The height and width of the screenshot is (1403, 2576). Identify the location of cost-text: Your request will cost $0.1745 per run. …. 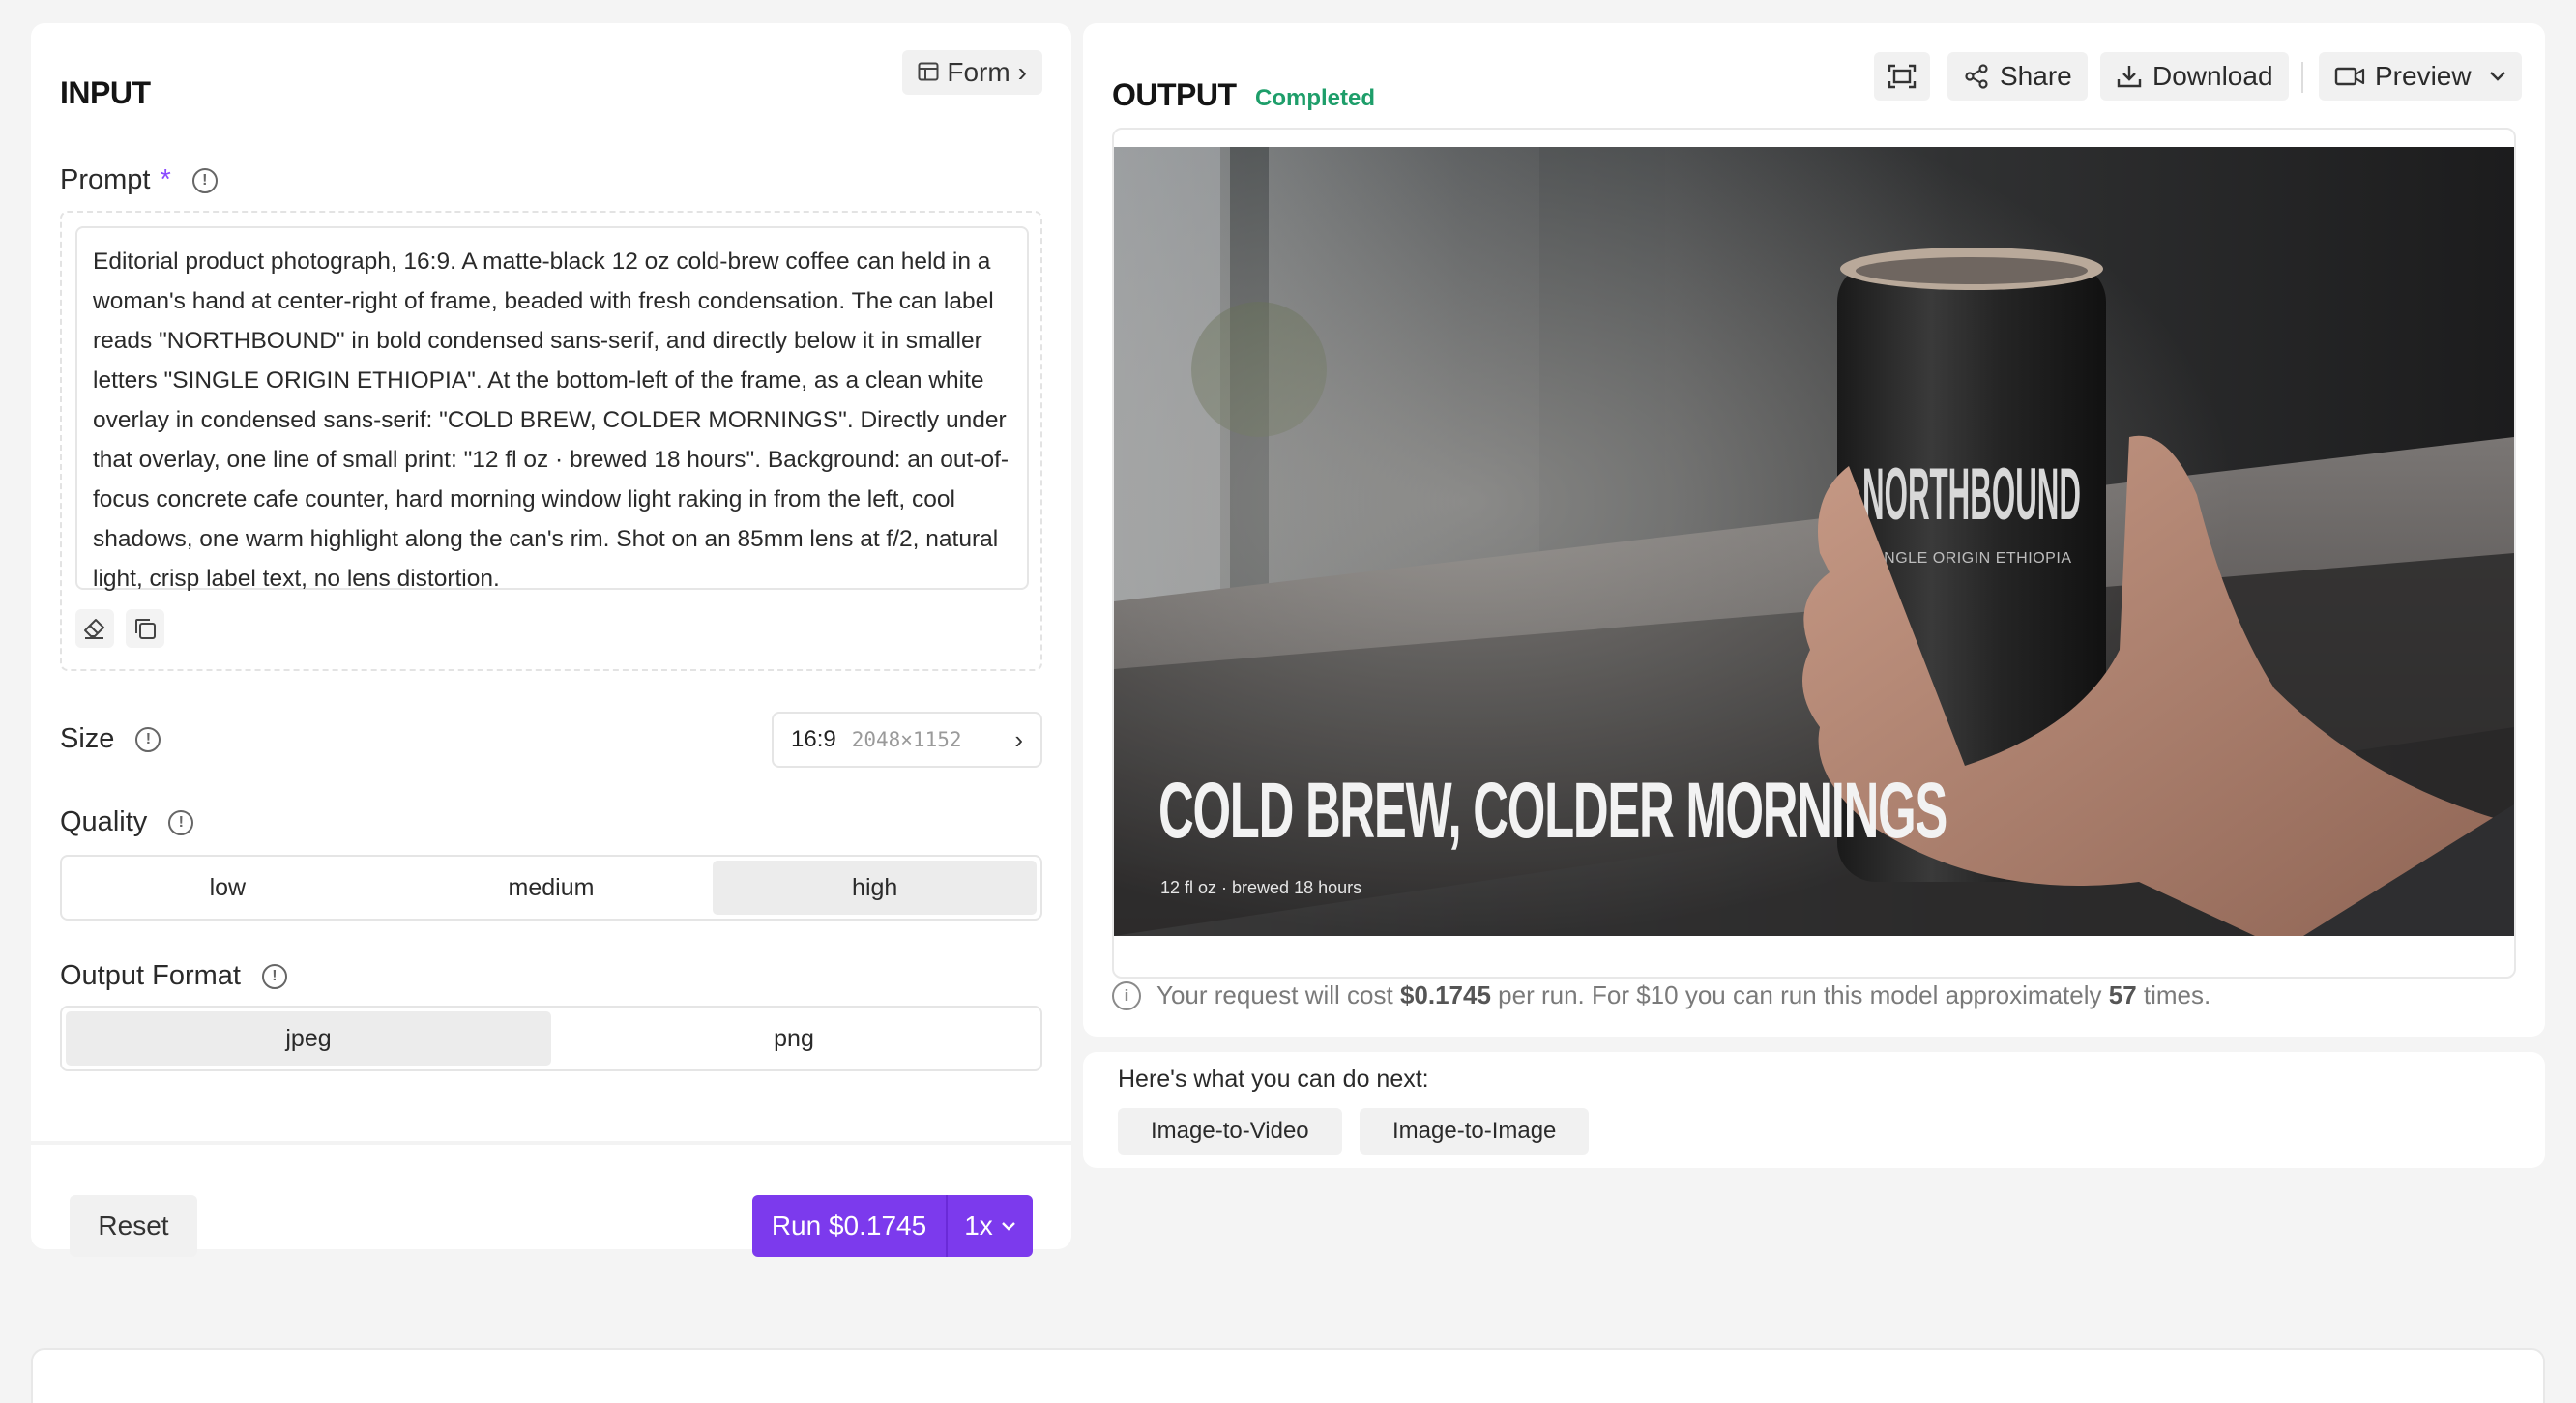
(1683, 995).